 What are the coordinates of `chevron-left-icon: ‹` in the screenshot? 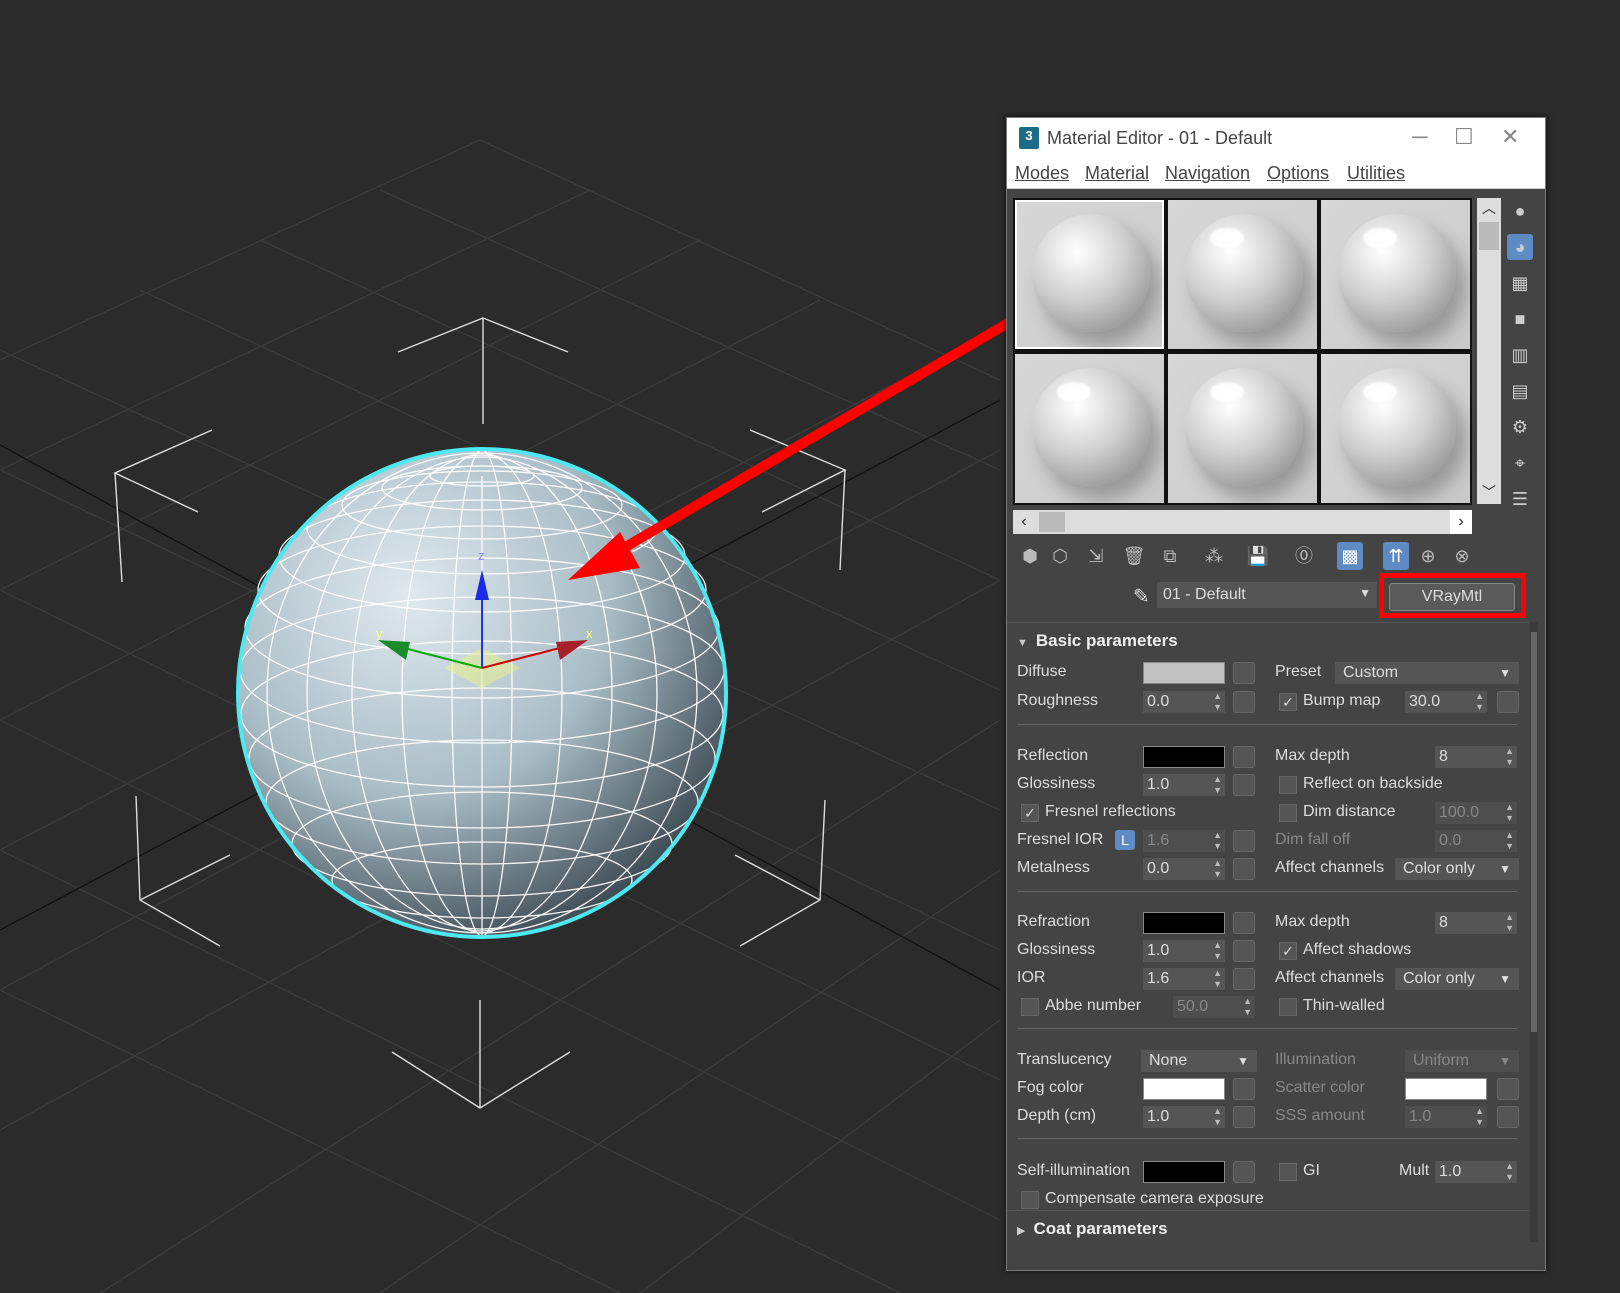 It's located at (1024, 522).